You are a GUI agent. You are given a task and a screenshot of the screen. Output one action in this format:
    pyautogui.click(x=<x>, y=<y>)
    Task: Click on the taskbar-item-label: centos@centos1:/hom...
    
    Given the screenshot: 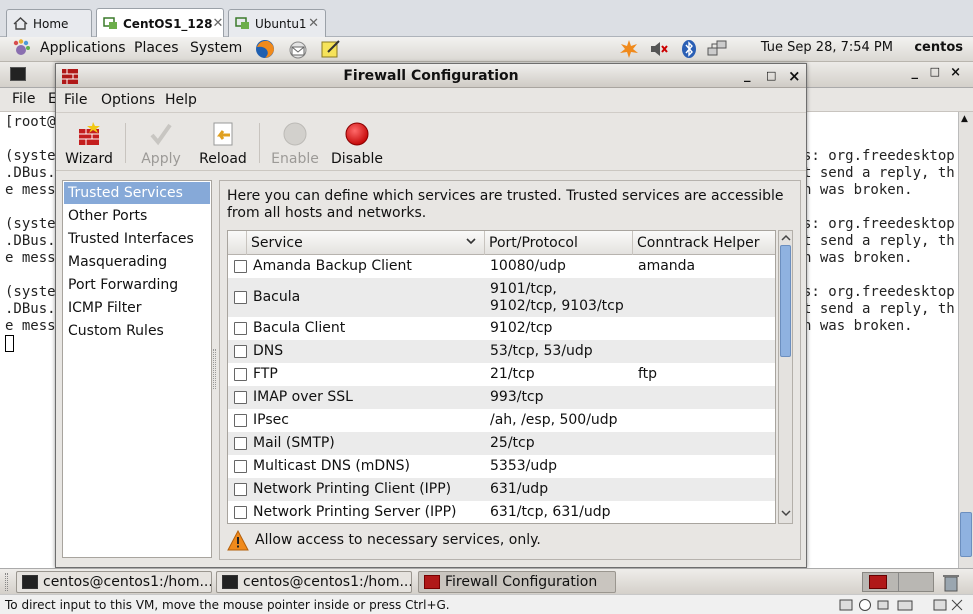 What is the action you would take?
    pyautogui.click(x=127, y=582)
    